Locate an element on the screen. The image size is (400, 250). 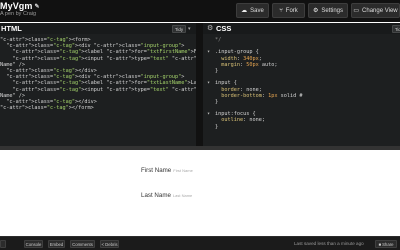
input-group-last: Last Name is located at coordinates (177, 195).